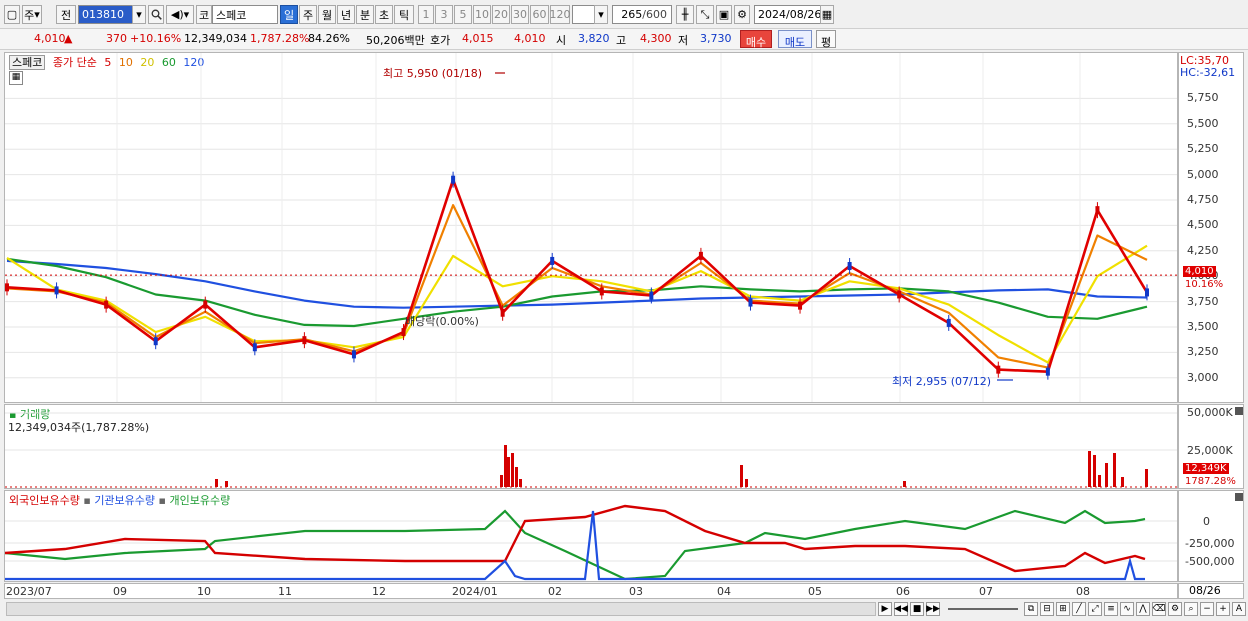  What do you see at coordinates (1211, 536) in the screenshot?
I see `holding-scale: 0 -250,000 -500,000` at bounding box center [1211, 536].